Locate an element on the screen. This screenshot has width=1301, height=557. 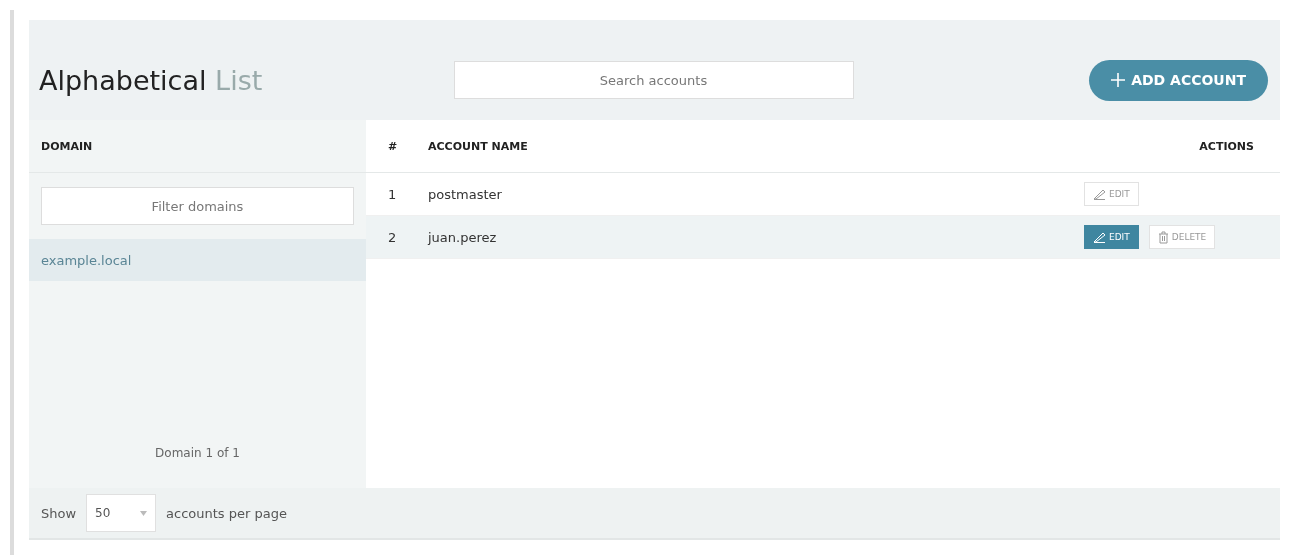
show-label: Show is located at coordinates (59, 513).